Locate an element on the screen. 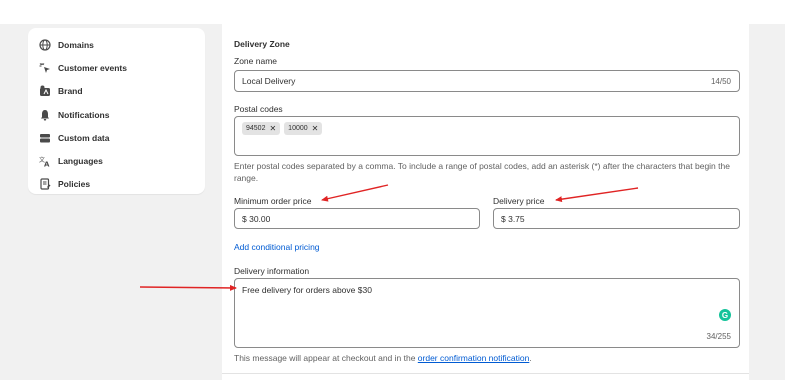 Image resolution: width=785 pixels, height=380 pixels. annotation-arrow-delivery-price is located at coordinates (597, 195).